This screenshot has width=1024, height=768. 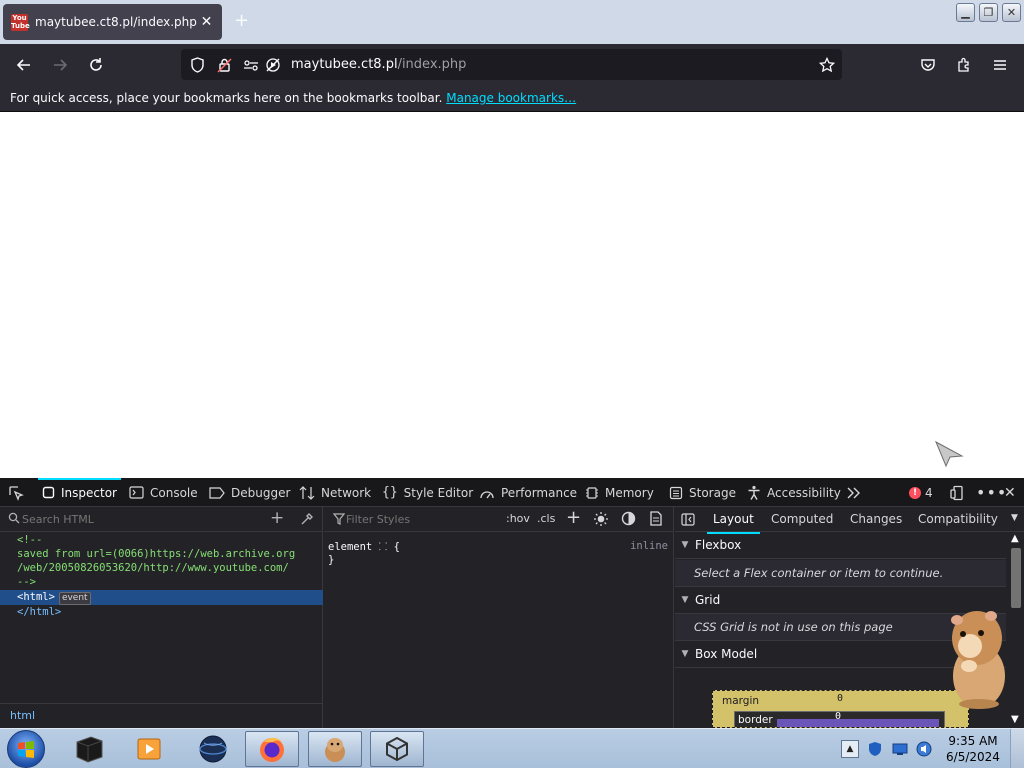 I want to click on tab-compatibility: Compatibility, so click(x=958, y=519).